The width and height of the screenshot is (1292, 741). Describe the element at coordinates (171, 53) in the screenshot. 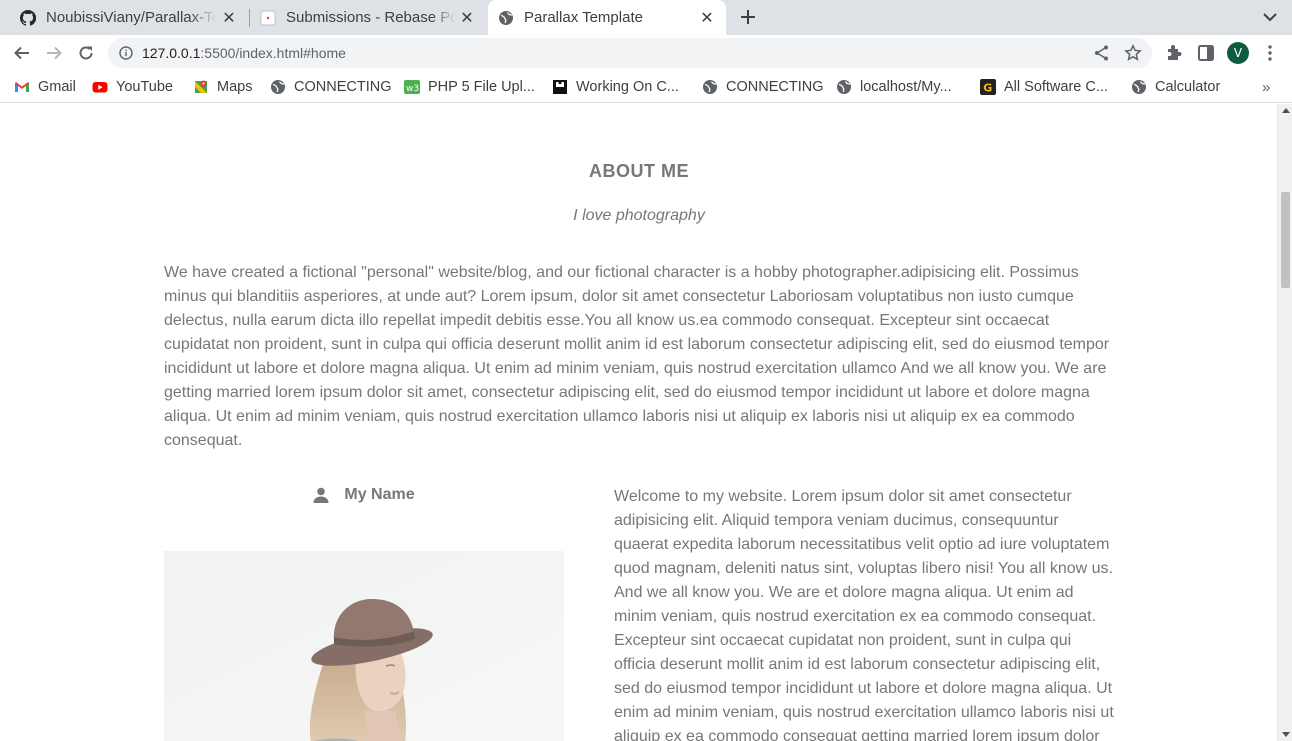

I see `url-host: 127.0.0.1` at that location.